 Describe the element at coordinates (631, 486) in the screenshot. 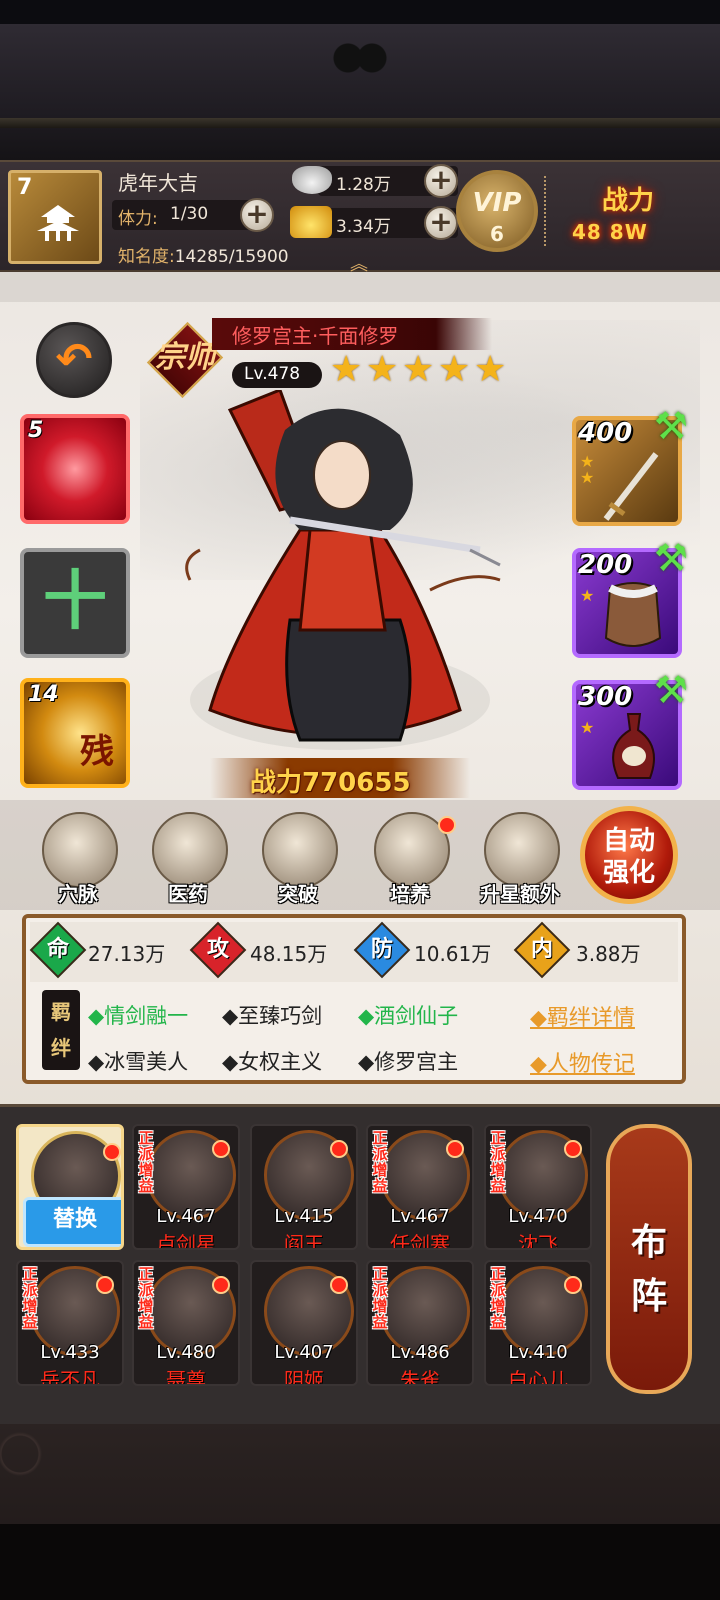

I see `sword-icon` at that location.